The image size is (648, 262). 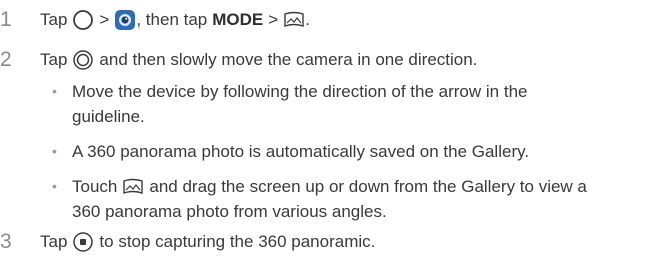 I want to click on step-number: 3, so click(x=6, y=241).